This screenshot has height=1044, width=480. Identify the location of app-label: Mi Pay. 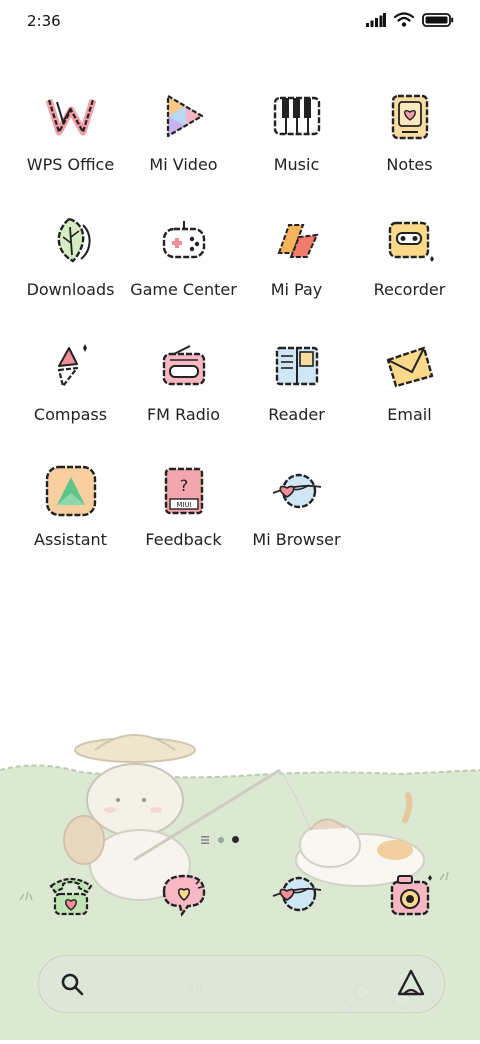
(296, 289).